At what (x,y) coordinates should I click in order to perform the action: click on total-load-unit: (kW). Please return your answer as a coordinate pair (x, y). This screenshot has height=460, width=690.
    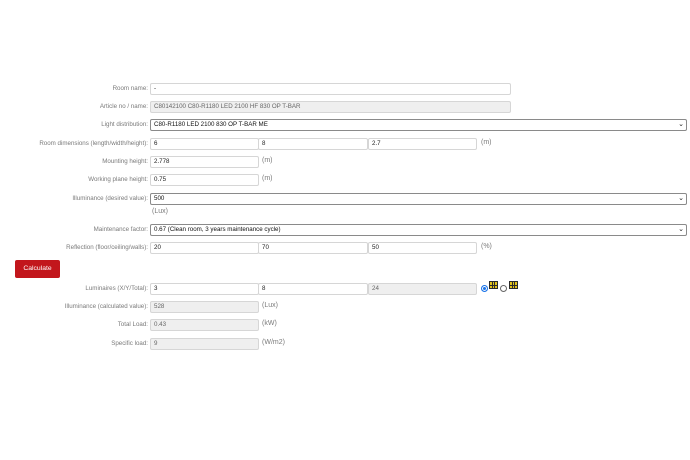
    Looking at the image, I should click on (269, 323).